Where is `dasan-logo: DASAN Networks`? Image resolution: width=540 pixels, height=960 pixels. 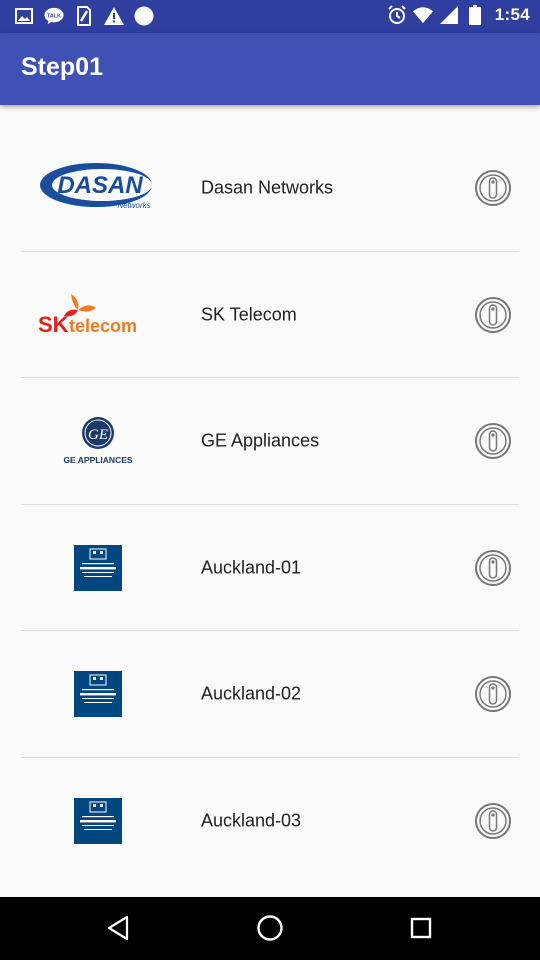
dasan-logo: DASAN Networks is located at coordinates (97, 188).